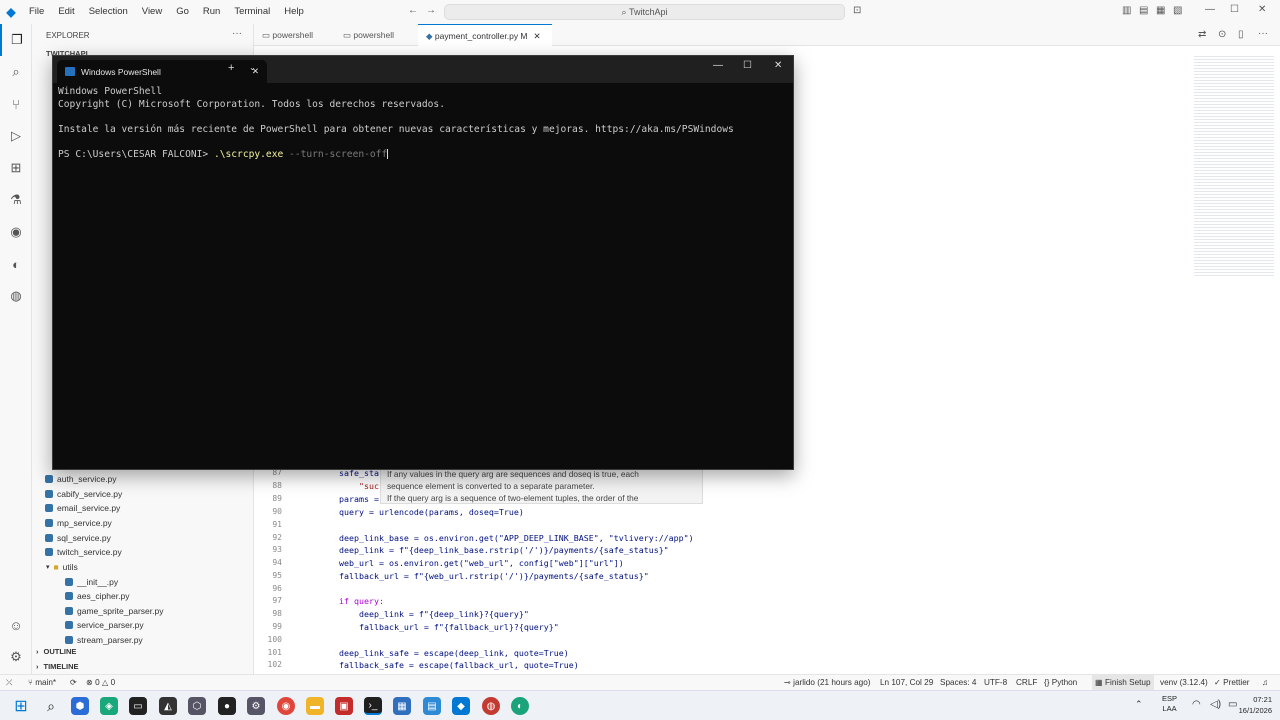 The image size is (1280, 720). Describe the element at coordinates (537, 36) in the screenshot. I see `close-tab-icon: ✕` at that location.